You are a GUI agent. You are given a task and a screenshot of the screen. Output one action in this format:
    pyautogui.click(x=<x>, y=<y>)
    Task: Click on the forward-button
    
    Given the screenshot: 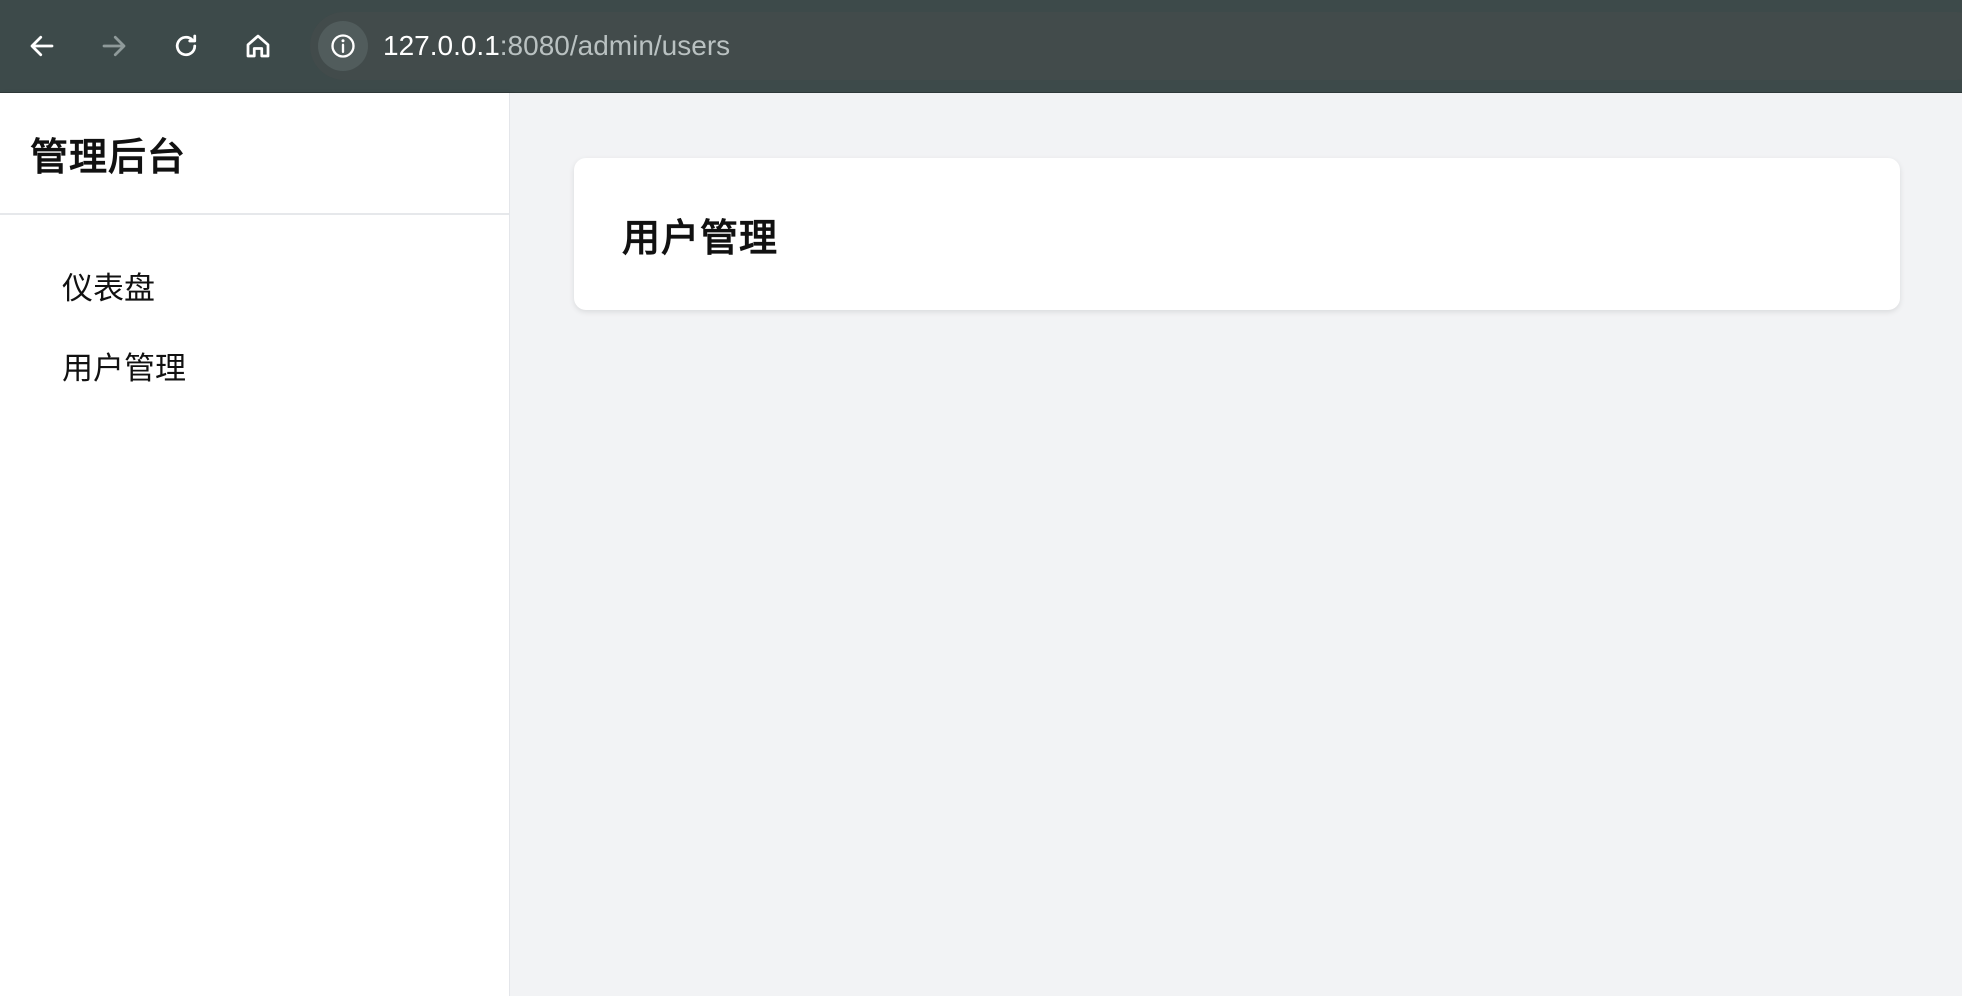 What is the action you would take?
    pyautogui.click(x=114, y=46)
    